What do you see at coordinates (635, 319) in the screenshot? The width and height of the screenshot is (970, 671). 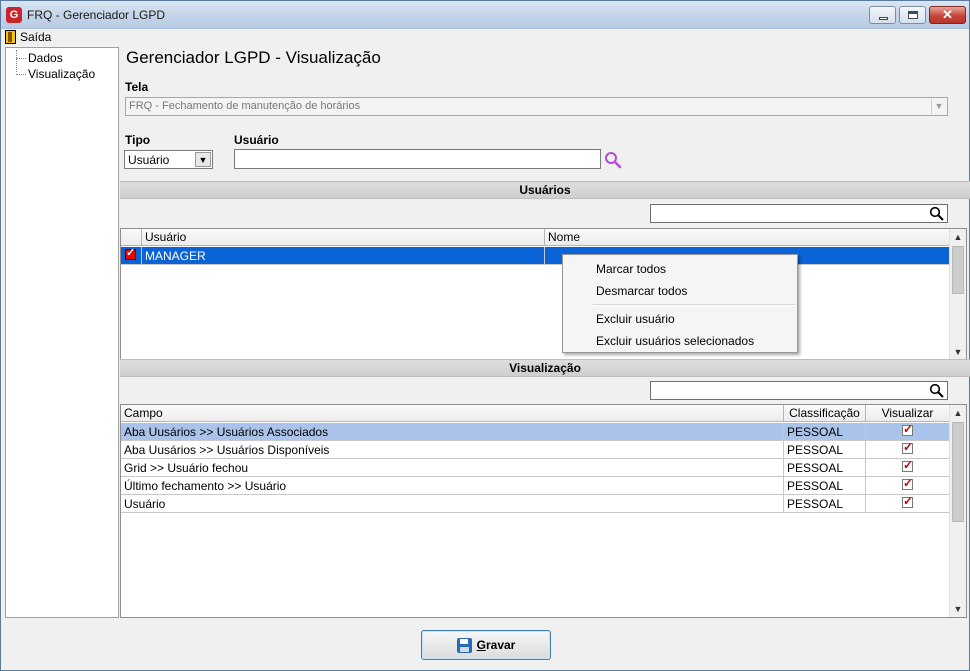 I see `menu-item-excluir-usuario: Excluir usuário` at bounding box center [635, 319].